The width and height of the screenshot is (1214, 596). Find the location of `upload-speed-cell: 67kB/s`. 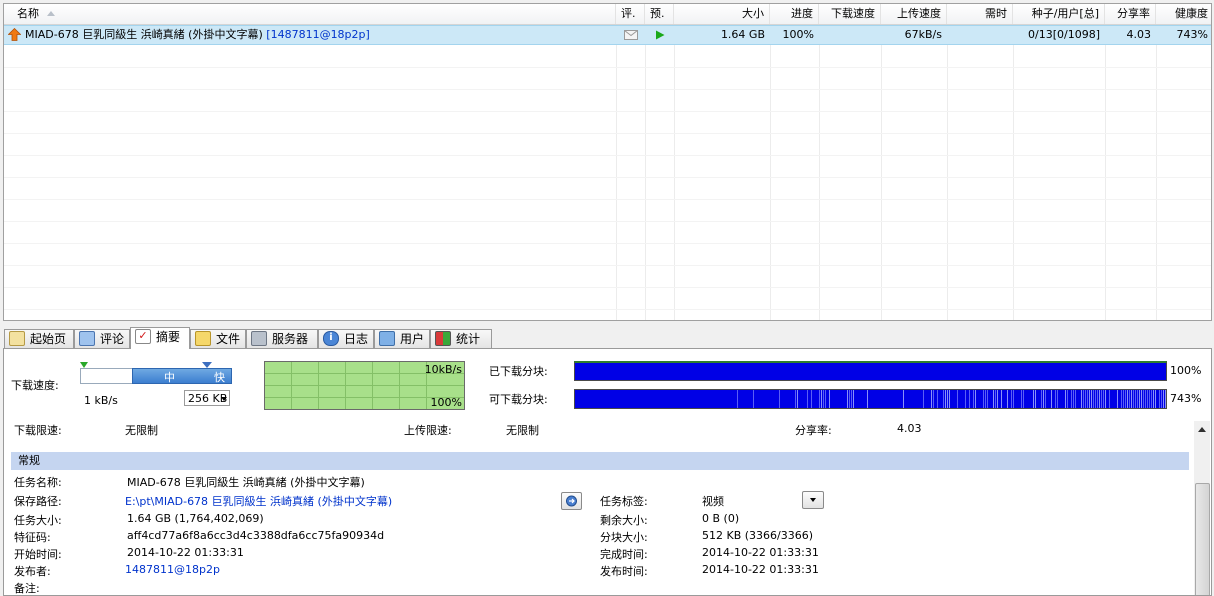

upload-speed-cell: 67kB/s is located at coordinates (923, 34).